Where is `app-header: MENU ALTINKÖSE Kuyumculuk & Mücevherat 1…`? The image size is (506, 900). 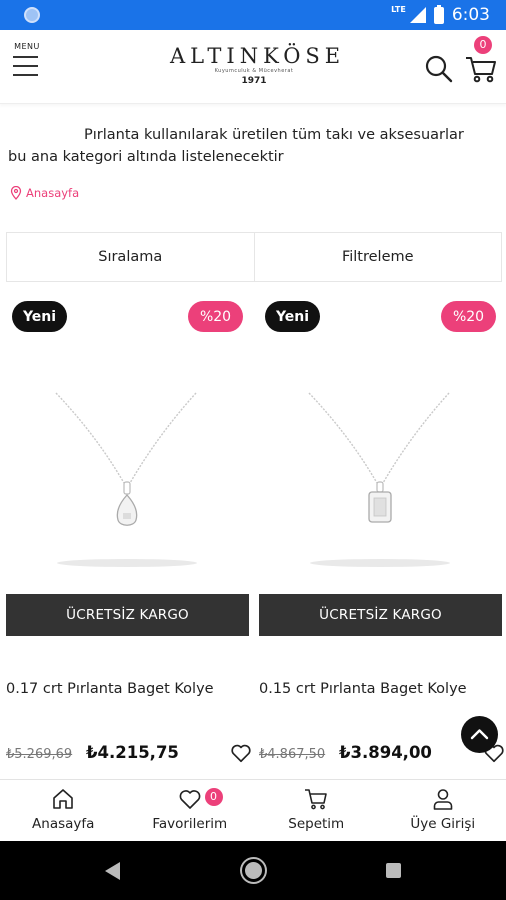
app-header: MENU ALTINKÖSE Kuyumculuk & Mücevherat 1… is located at coordinates (253, 67).